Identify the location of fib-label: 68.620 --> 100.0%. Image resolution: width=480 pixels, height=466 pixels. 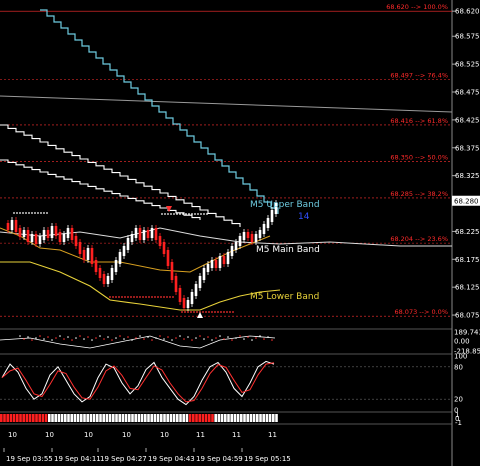
(417, 7).